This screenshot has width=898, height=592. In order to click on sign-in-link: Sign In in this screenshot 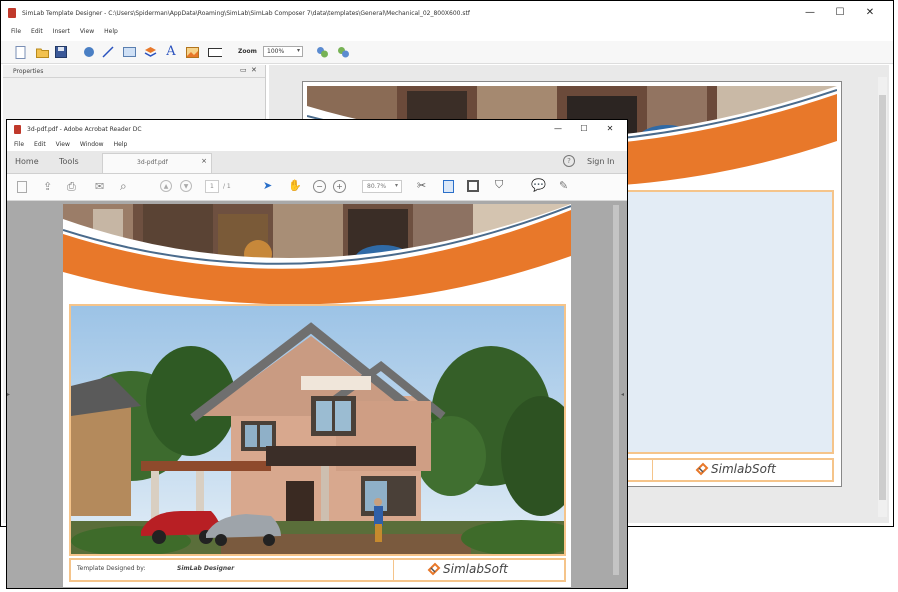, I will do `click(600, 161)`.